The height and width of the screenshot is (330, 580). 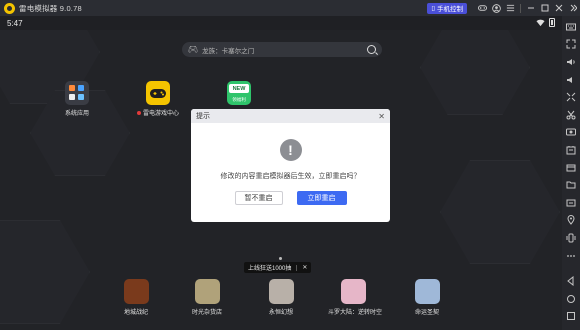 I want to click on wifi-icon, so click(x=540, y=23).